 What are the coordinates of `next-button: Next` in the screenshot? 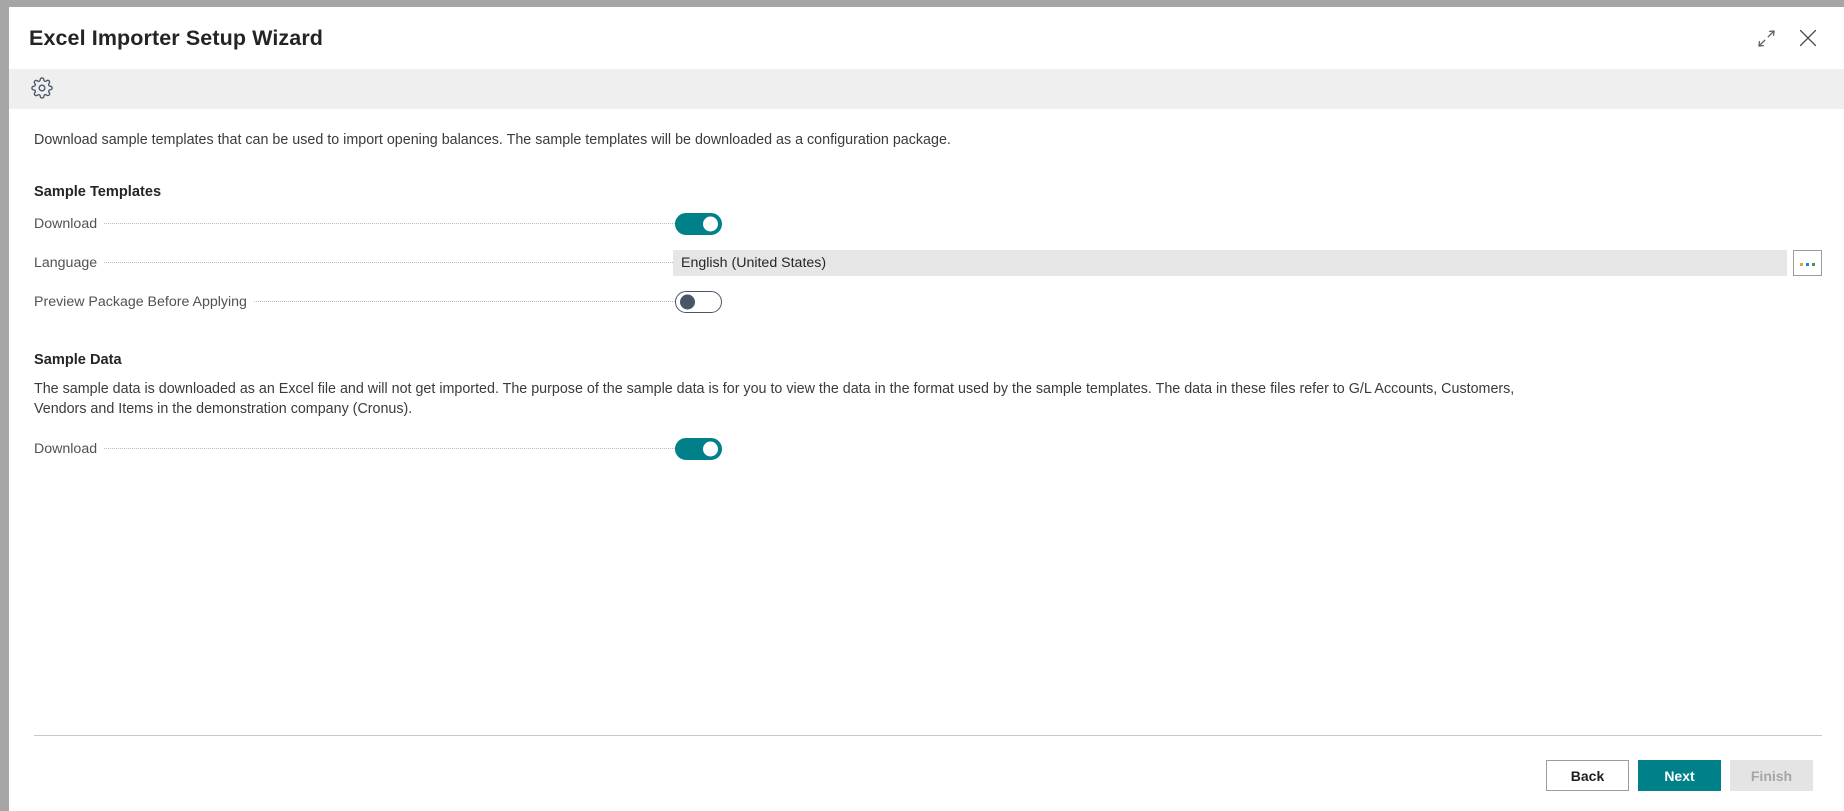 It's located at (1679, 775).